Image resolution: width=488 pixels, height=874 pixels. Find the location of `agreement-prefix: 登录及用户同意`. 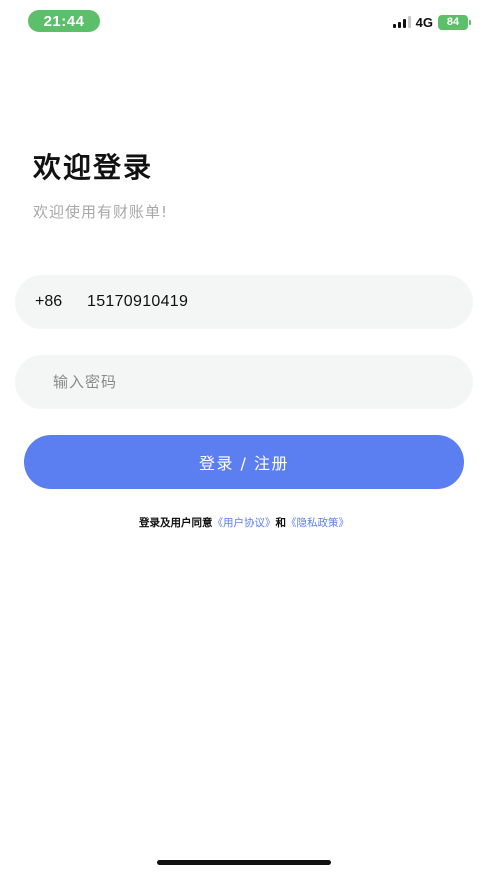

agreement-prefix: 登录及用户同意 is located at coordinates (176, 523).